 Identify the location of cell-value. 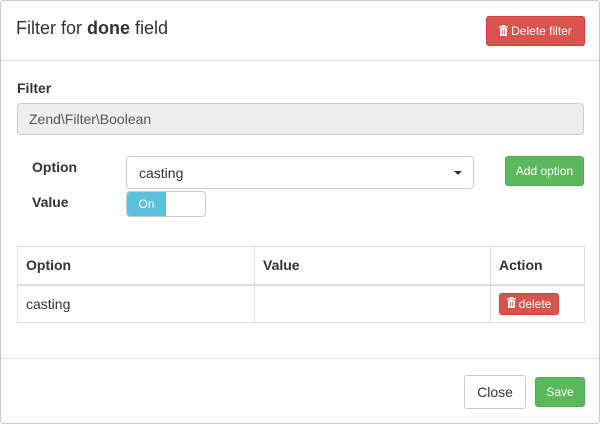
(372, 303).